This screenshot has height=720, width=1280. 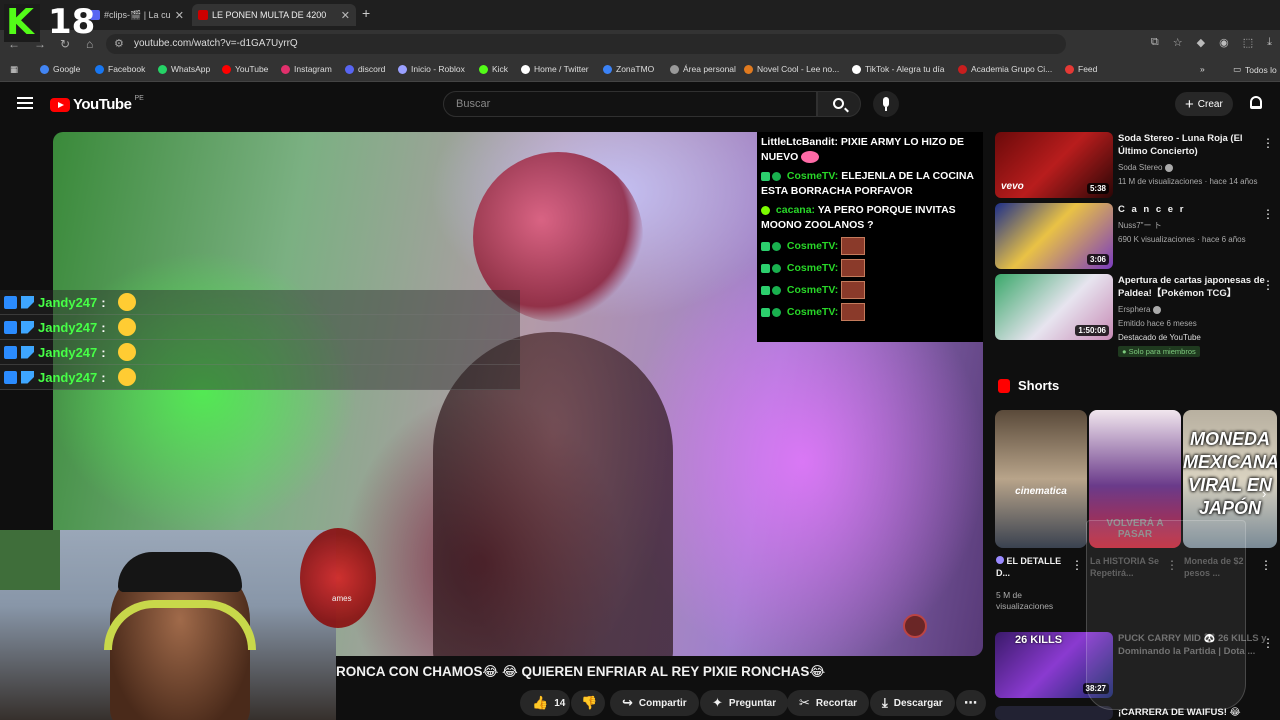 I want to click on channel-name: Ersphera, so click(x=1139, y=309).